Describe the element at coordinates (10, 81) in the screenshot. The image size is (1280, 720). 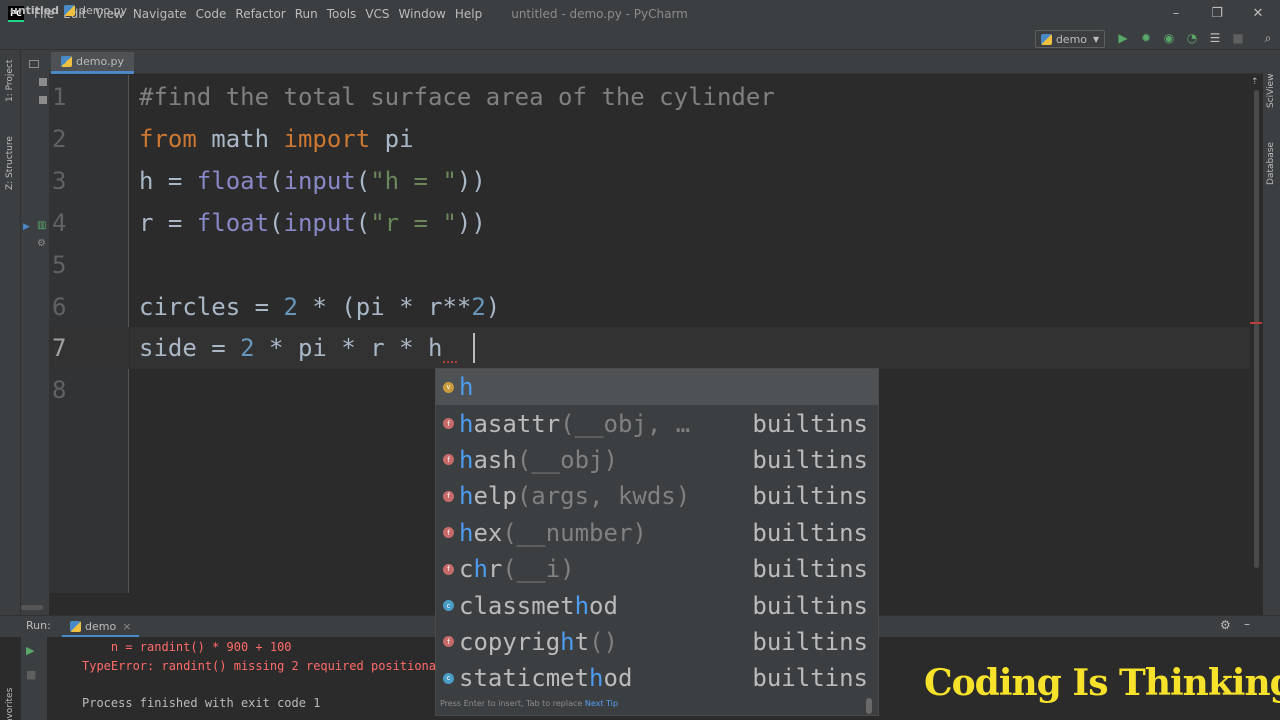
I see `tool-window-project: 1: Project` at that location.